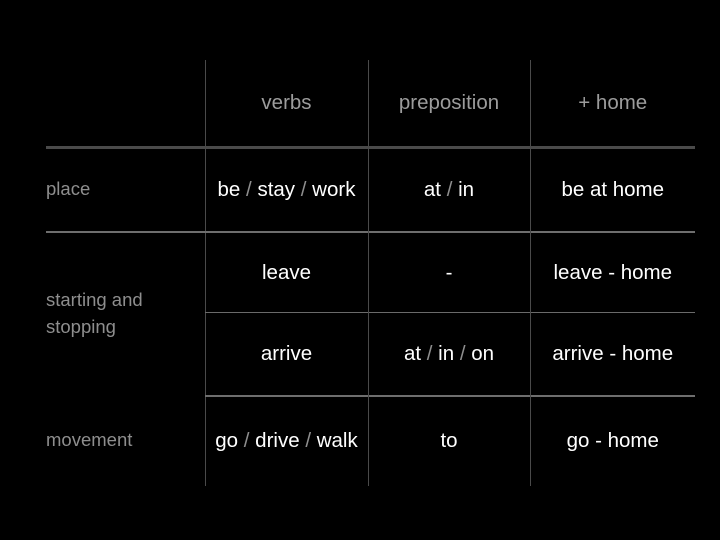  What do you see at coordinates (612, 190) in the screenshot?
I see `cell-place-plus-home: be at home` at bounding box center [612, 190].